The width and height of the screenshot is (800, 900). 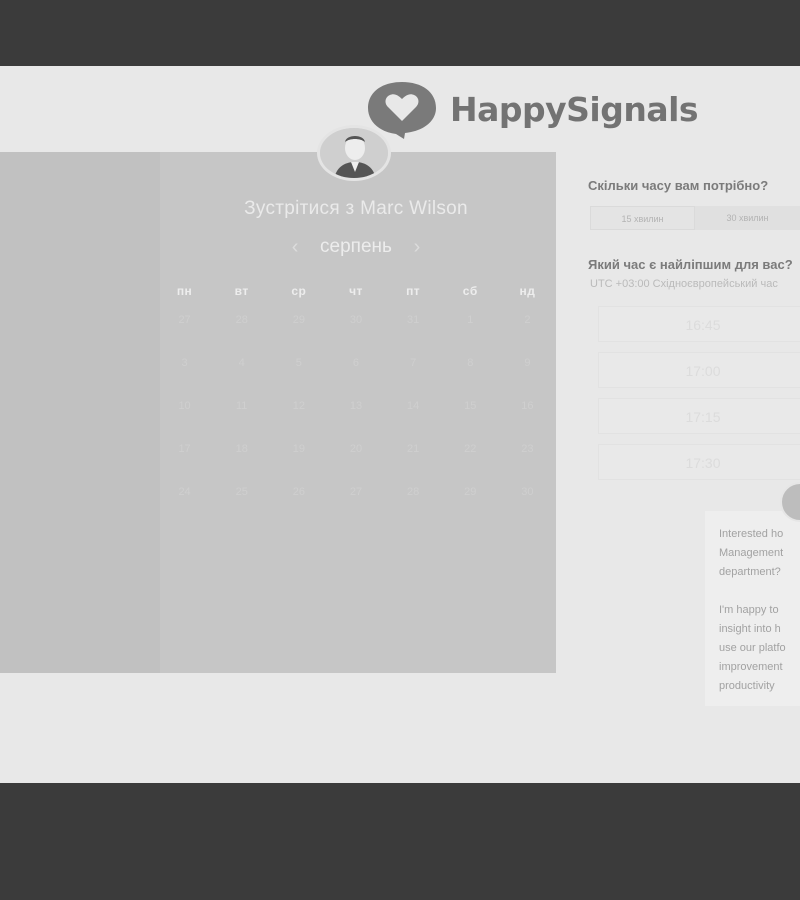 I want to click on duration-question: Скільки часу вам потрібно?, so click(x=678, y=185).